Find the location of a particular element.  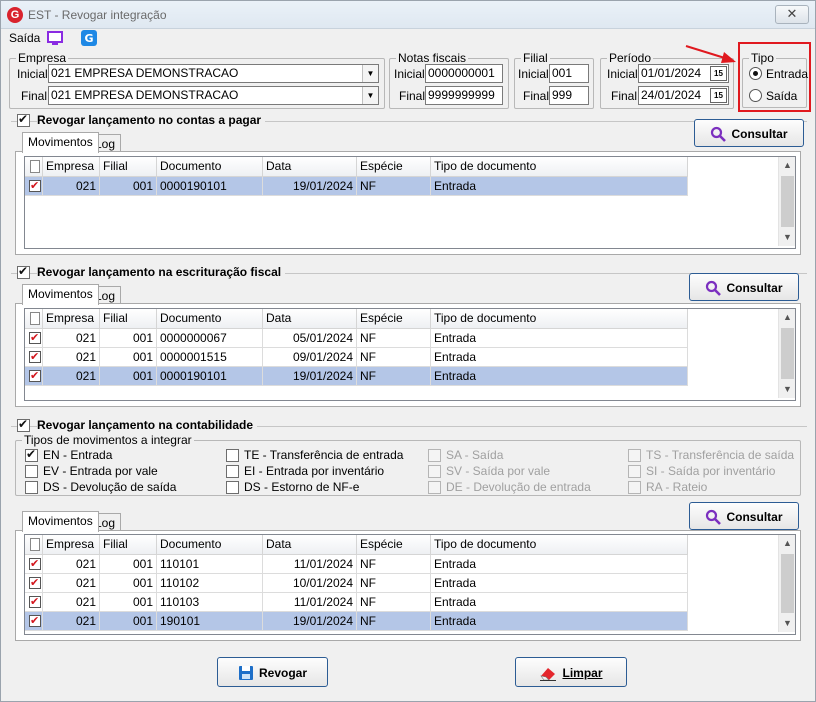

table-row: 02100111010210/01/2024NFEntrada is located at coordinates (356, 583).